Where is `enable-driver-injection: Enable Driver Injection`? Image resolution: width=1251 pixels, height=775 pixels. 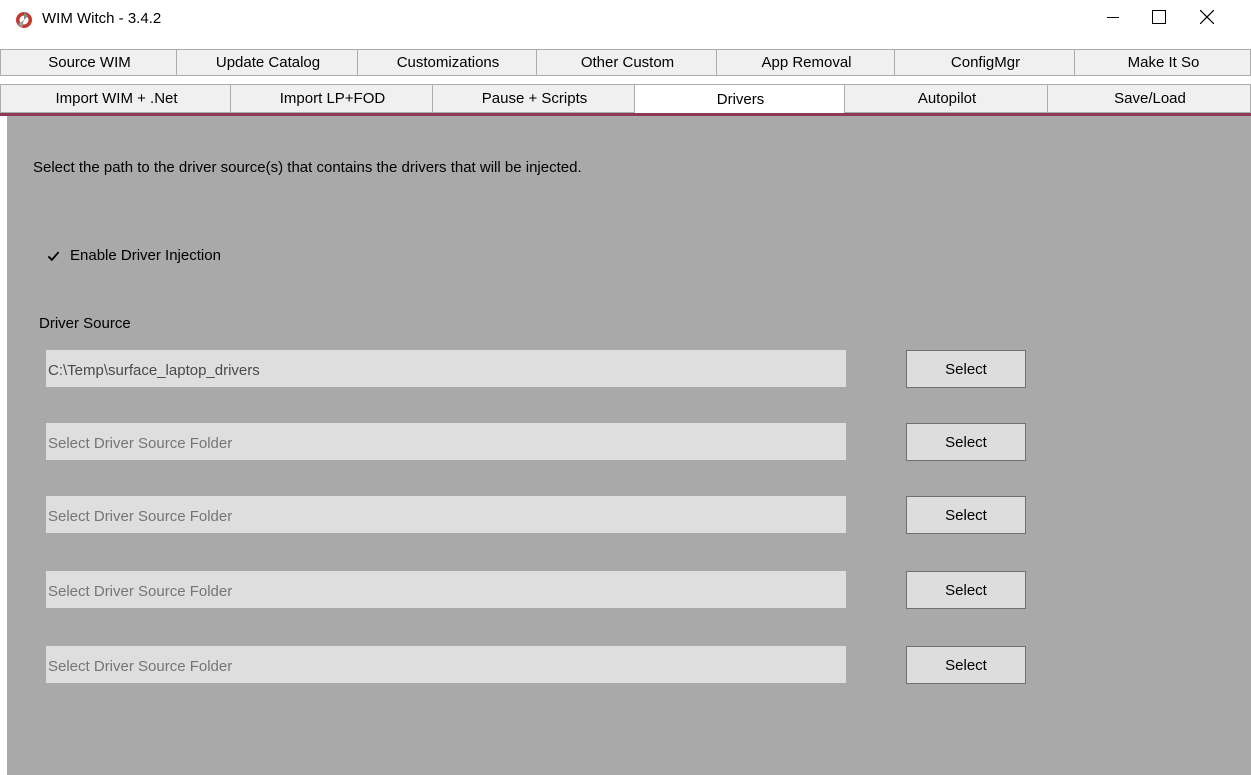
enable-driver-injection: Enable Driver Injection is located at coordinates (134, 255).